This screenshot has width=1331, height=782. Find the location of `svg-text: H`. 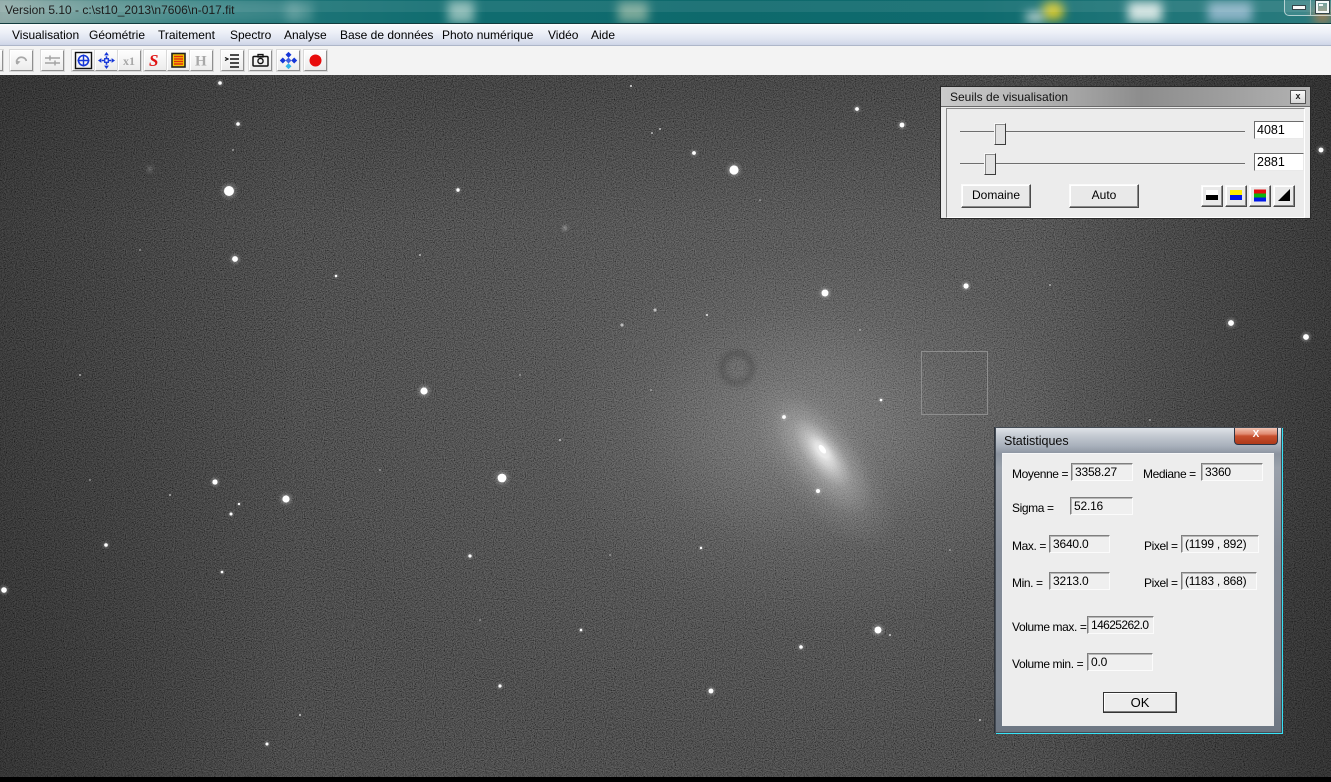

svg-text: H is located at coordinates (201, 62).